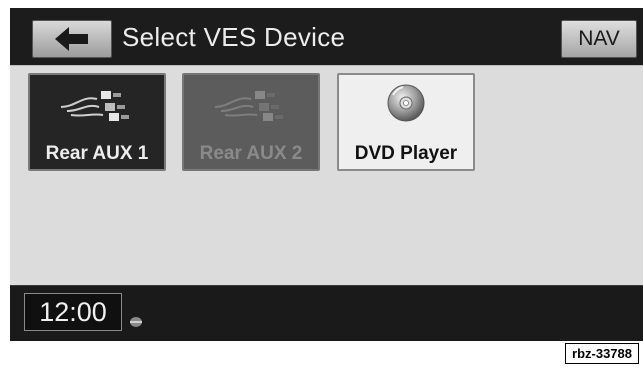 This screenshot has width=643, height=368. What do you see at coordinates (251, 153) in the screenshot?
I see `device-label: Rear AUX 2` at bounding box center [251, 153].